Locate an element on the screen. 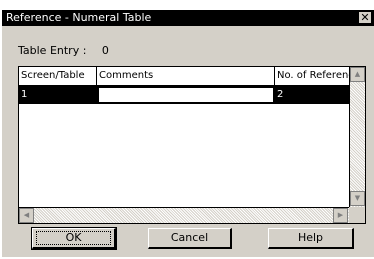 This screenshot has width=374, height=259. column-header-no-of-references: No. of References is located at coordinates (312, 76).